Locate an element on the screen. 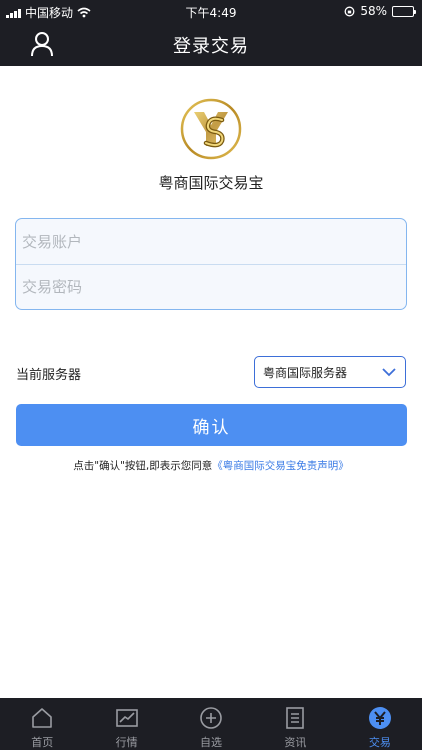 The image size is (422, 750). tab-news: 资讯 is located at coordinates (295, 724).